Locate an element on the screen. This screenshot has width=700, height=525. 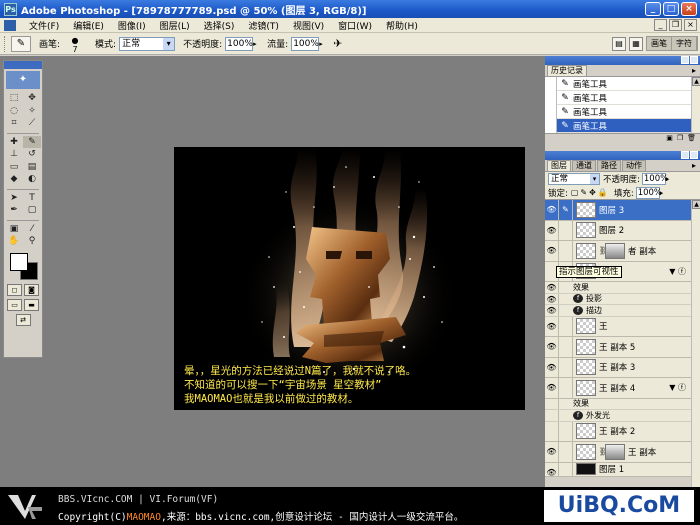
eraser-tool-icon: ▭ is located at coordinates (14, 167).